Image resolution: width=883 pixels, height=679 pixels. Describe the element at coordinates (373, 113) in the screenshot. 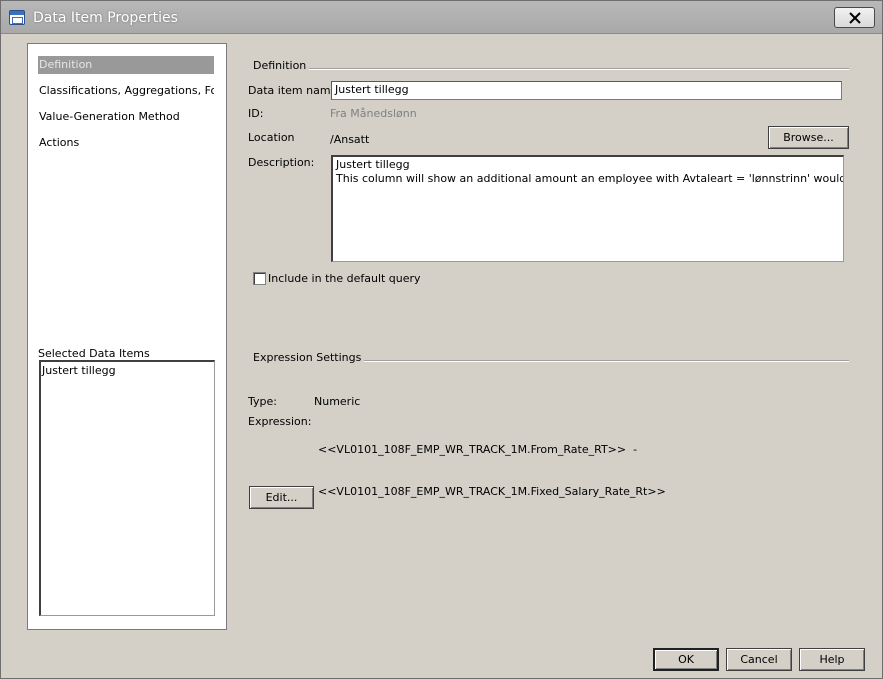

I see `id-value: Fra Månedslønn` at that location.